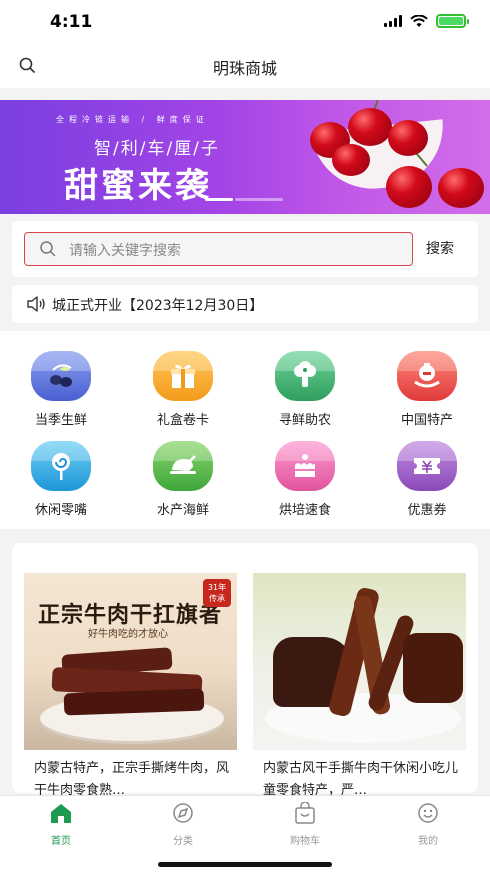  I want to click on category-item: 礼盒卷卡, so click(183, 389).